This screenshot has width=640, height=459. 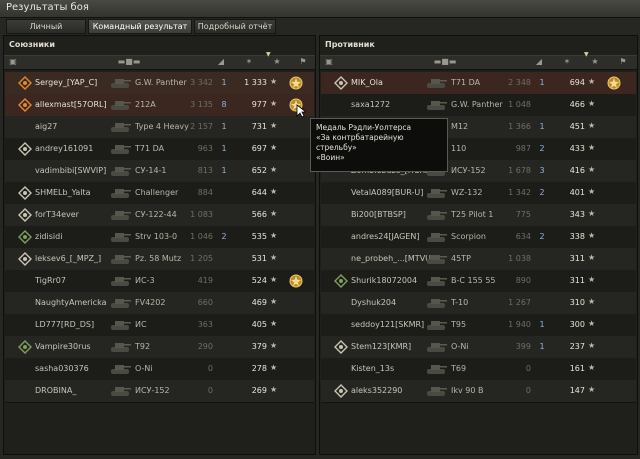 I want to click on damage-value: 363, so click(x=205, y=324).